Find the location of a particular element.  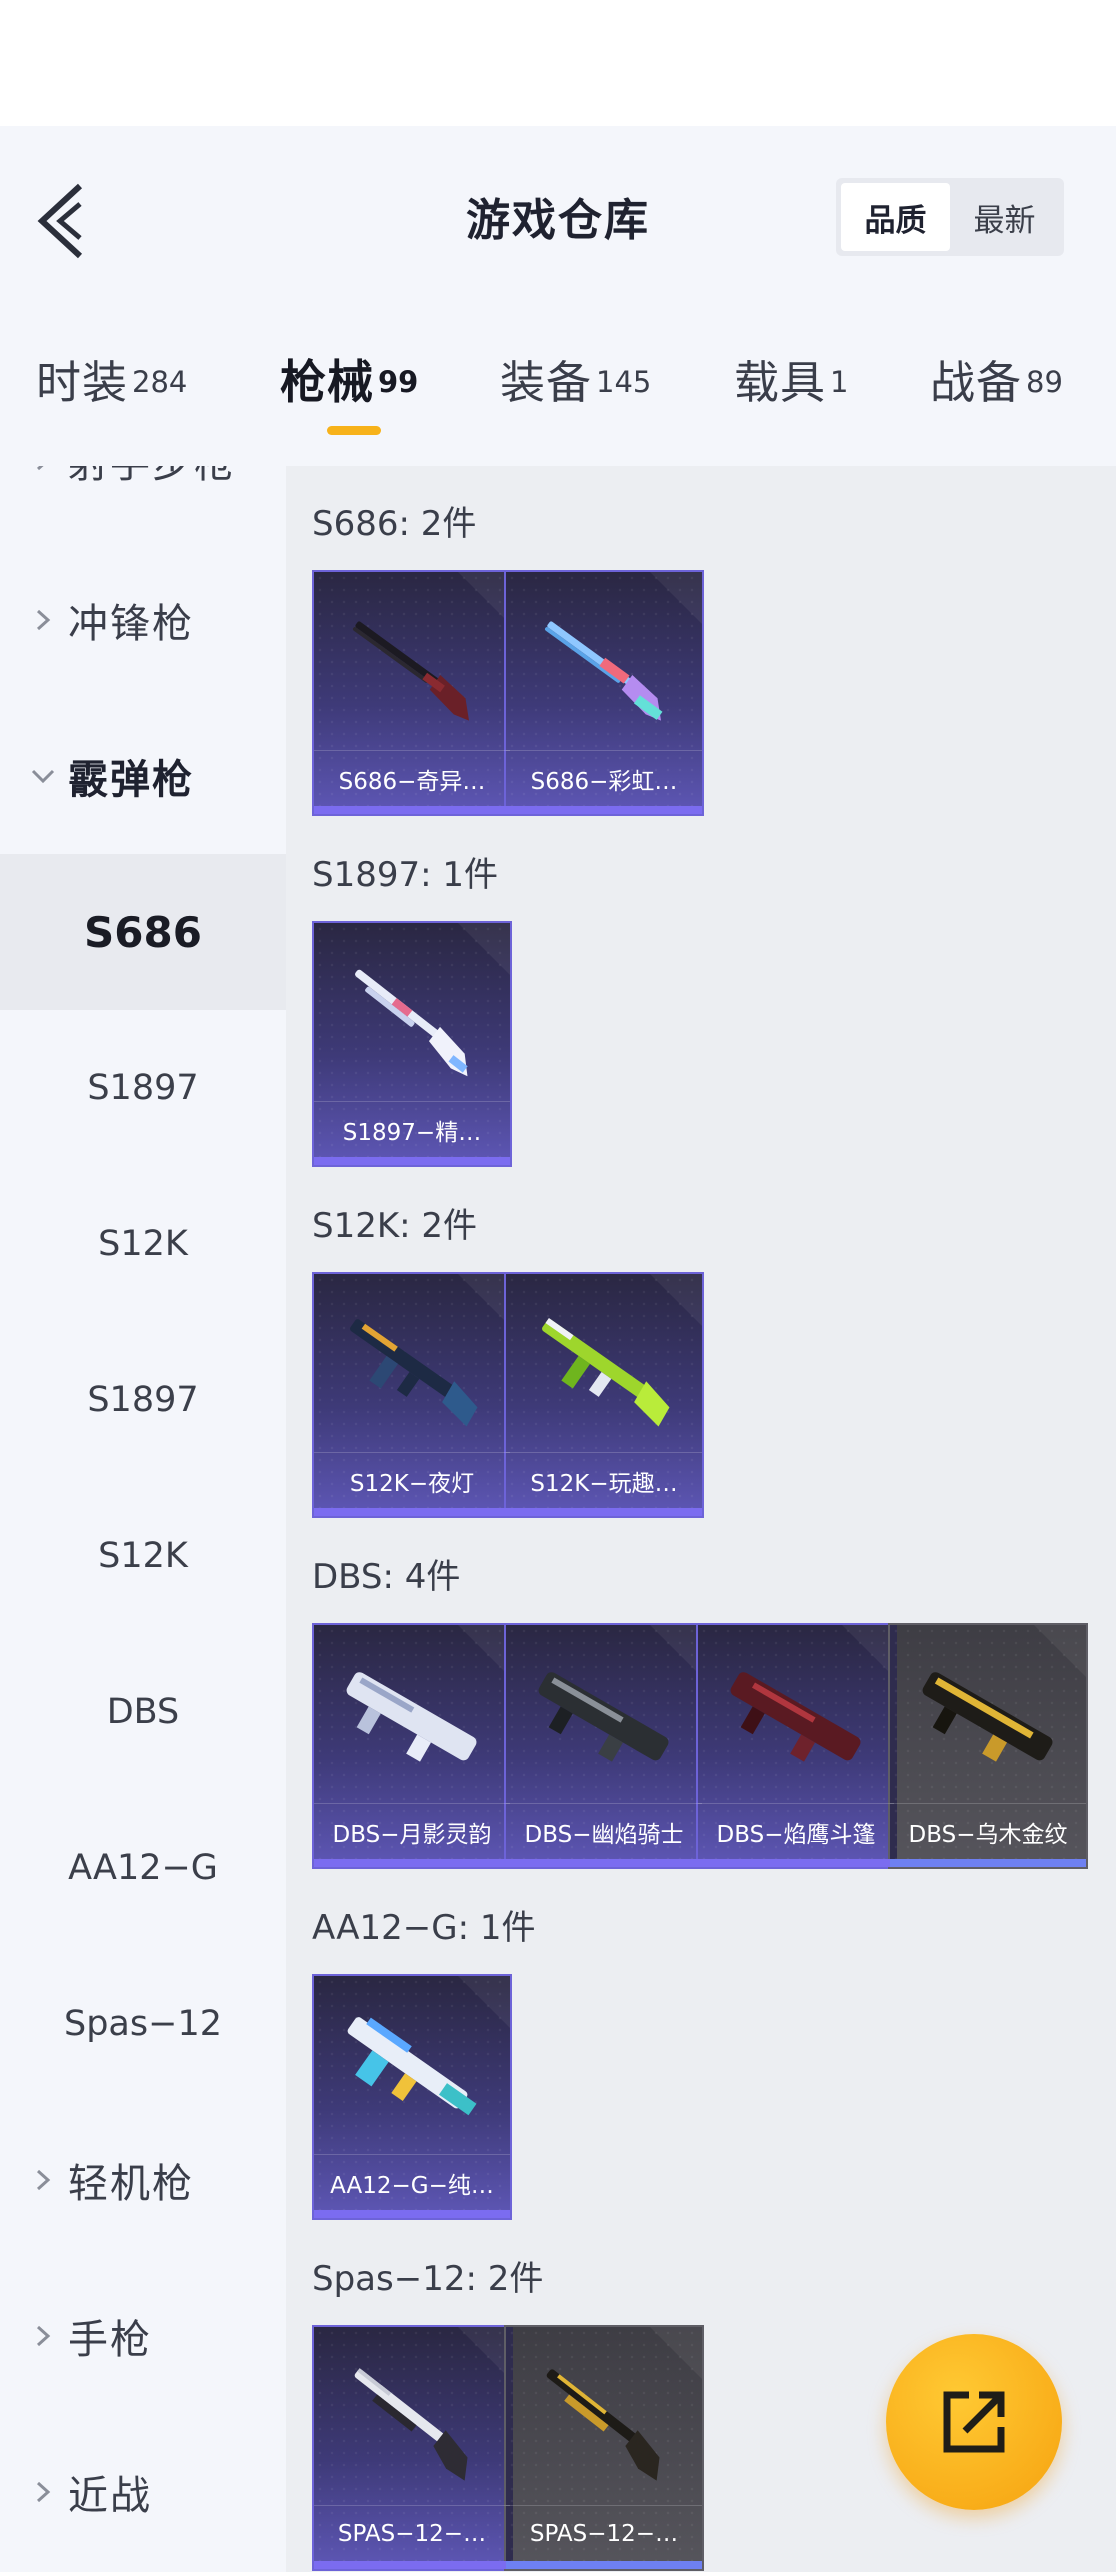

tab-label: 枪械 is located at coordinates (327, 382).